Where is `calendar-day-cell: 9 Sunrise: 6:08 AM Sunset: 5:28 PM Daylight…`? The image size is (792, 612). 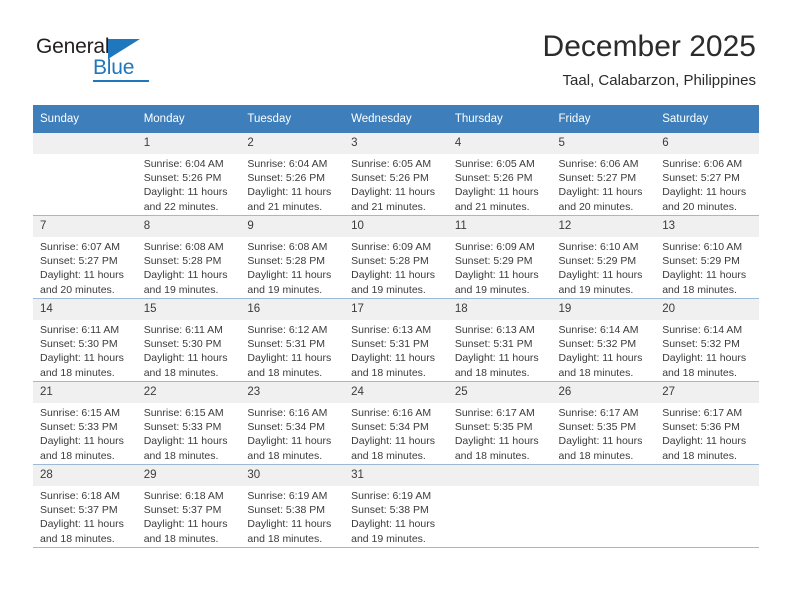 calendar-day-cell: 9 Sunrise: 6:08 AM Sunset: 5:28 PM Daylight… is located at coordinates (292, 257).